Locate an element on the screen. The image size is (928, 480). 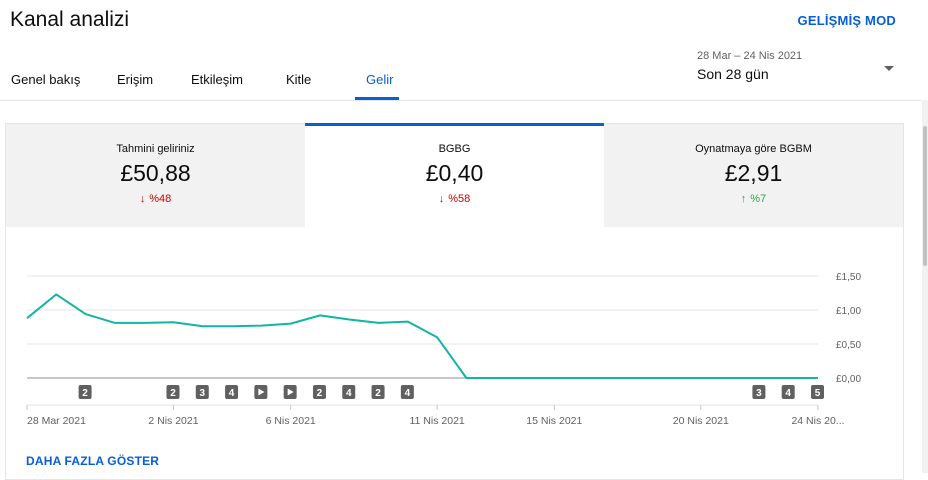
y-tick-label: £0,50 is located at coordinates (848, 345).